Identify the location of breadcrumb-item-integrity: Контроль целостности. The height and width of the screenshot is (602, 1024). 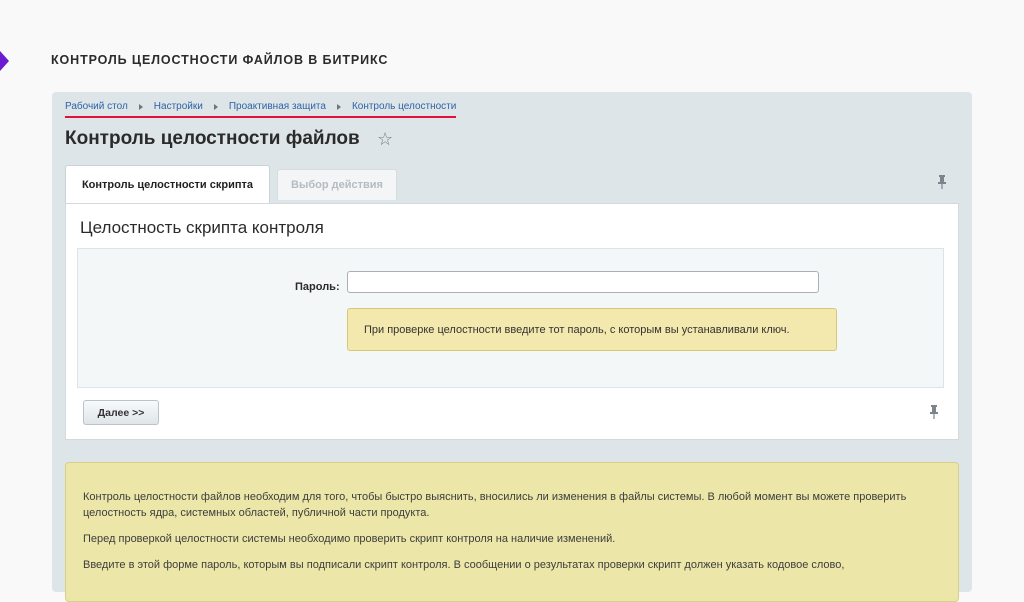
(404, 106).